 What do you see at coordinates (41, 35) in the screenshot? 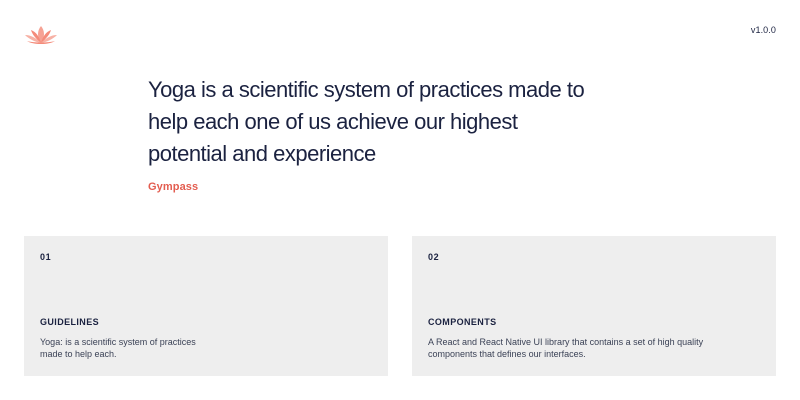
I see `lotus-icon` at bounding box center [41, 35].